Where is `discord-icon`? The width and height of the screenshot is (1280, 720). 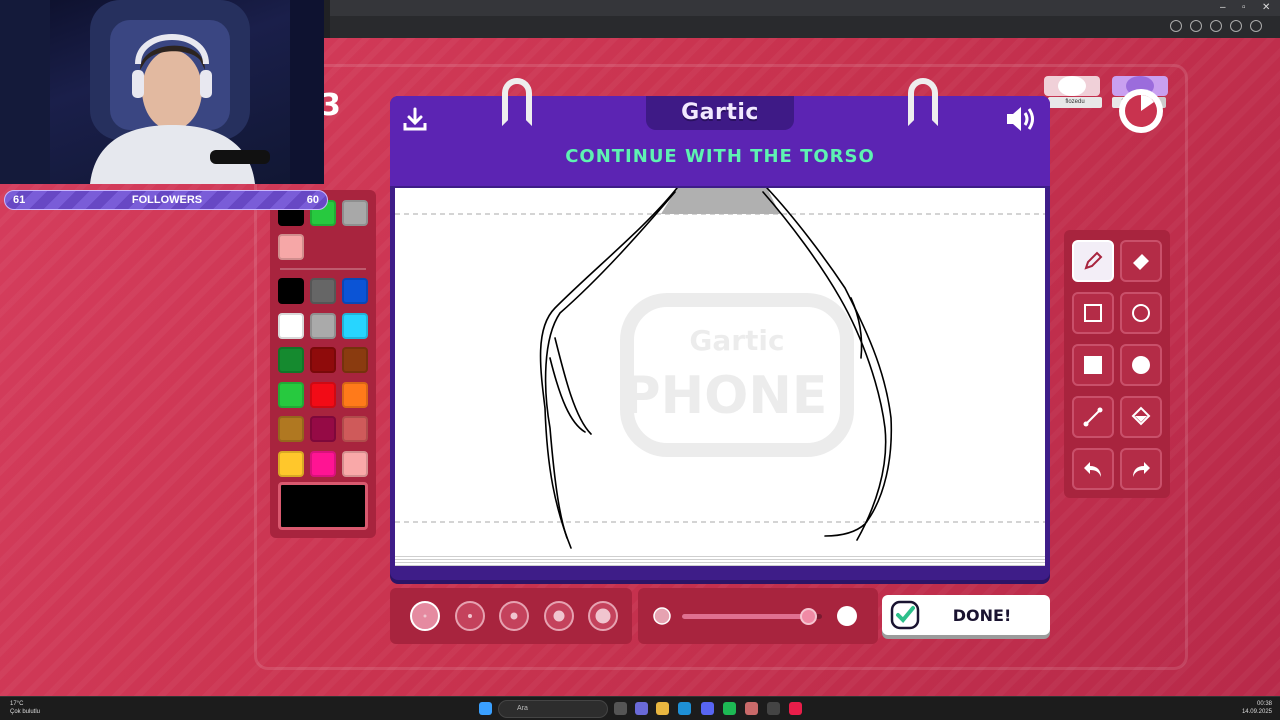
discord-icon is located at coordinates (707, 708).